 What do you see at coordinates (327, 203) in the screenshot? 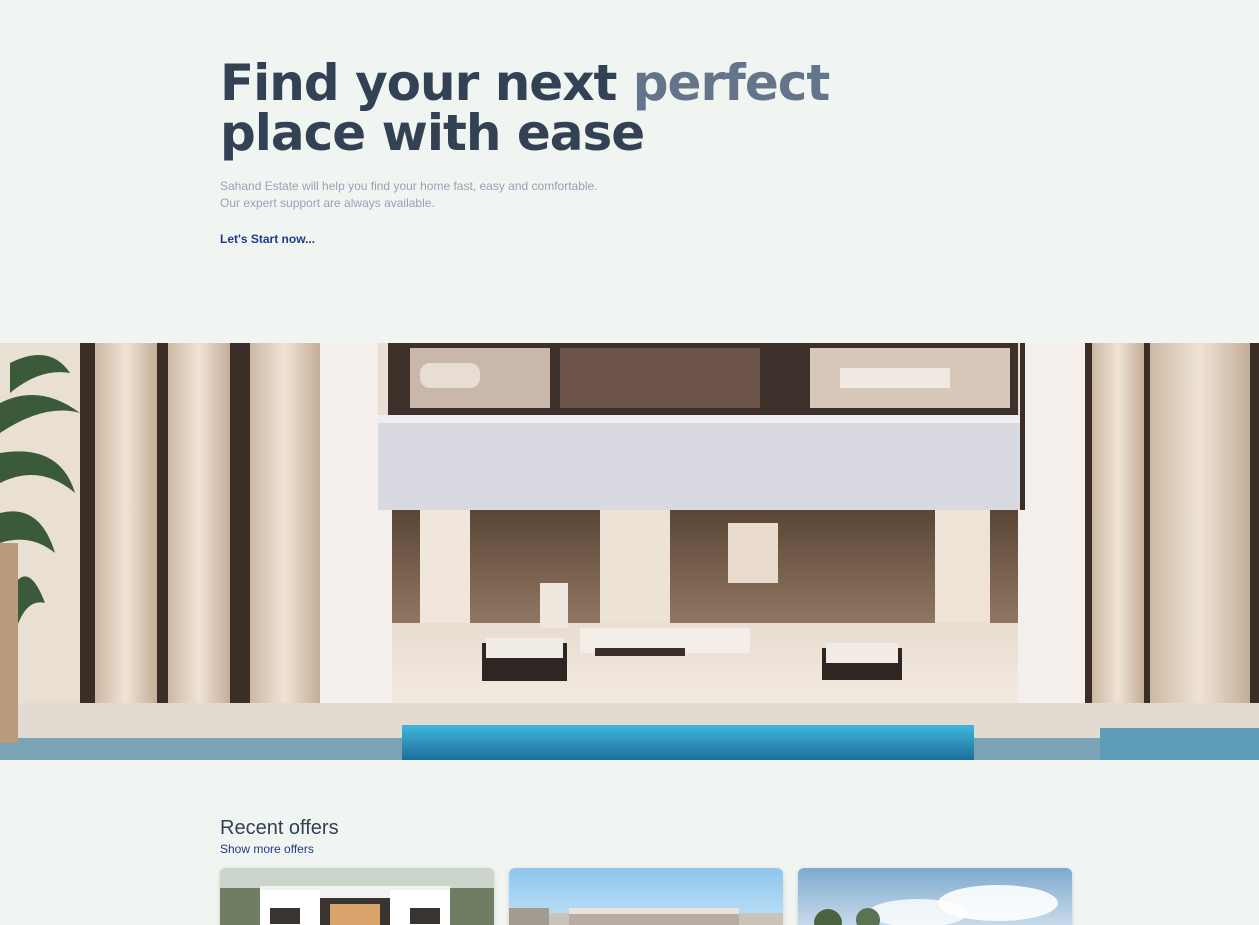
I see `hero-description-line2: Our expert support are always available.` at bounding box center [327, 203].